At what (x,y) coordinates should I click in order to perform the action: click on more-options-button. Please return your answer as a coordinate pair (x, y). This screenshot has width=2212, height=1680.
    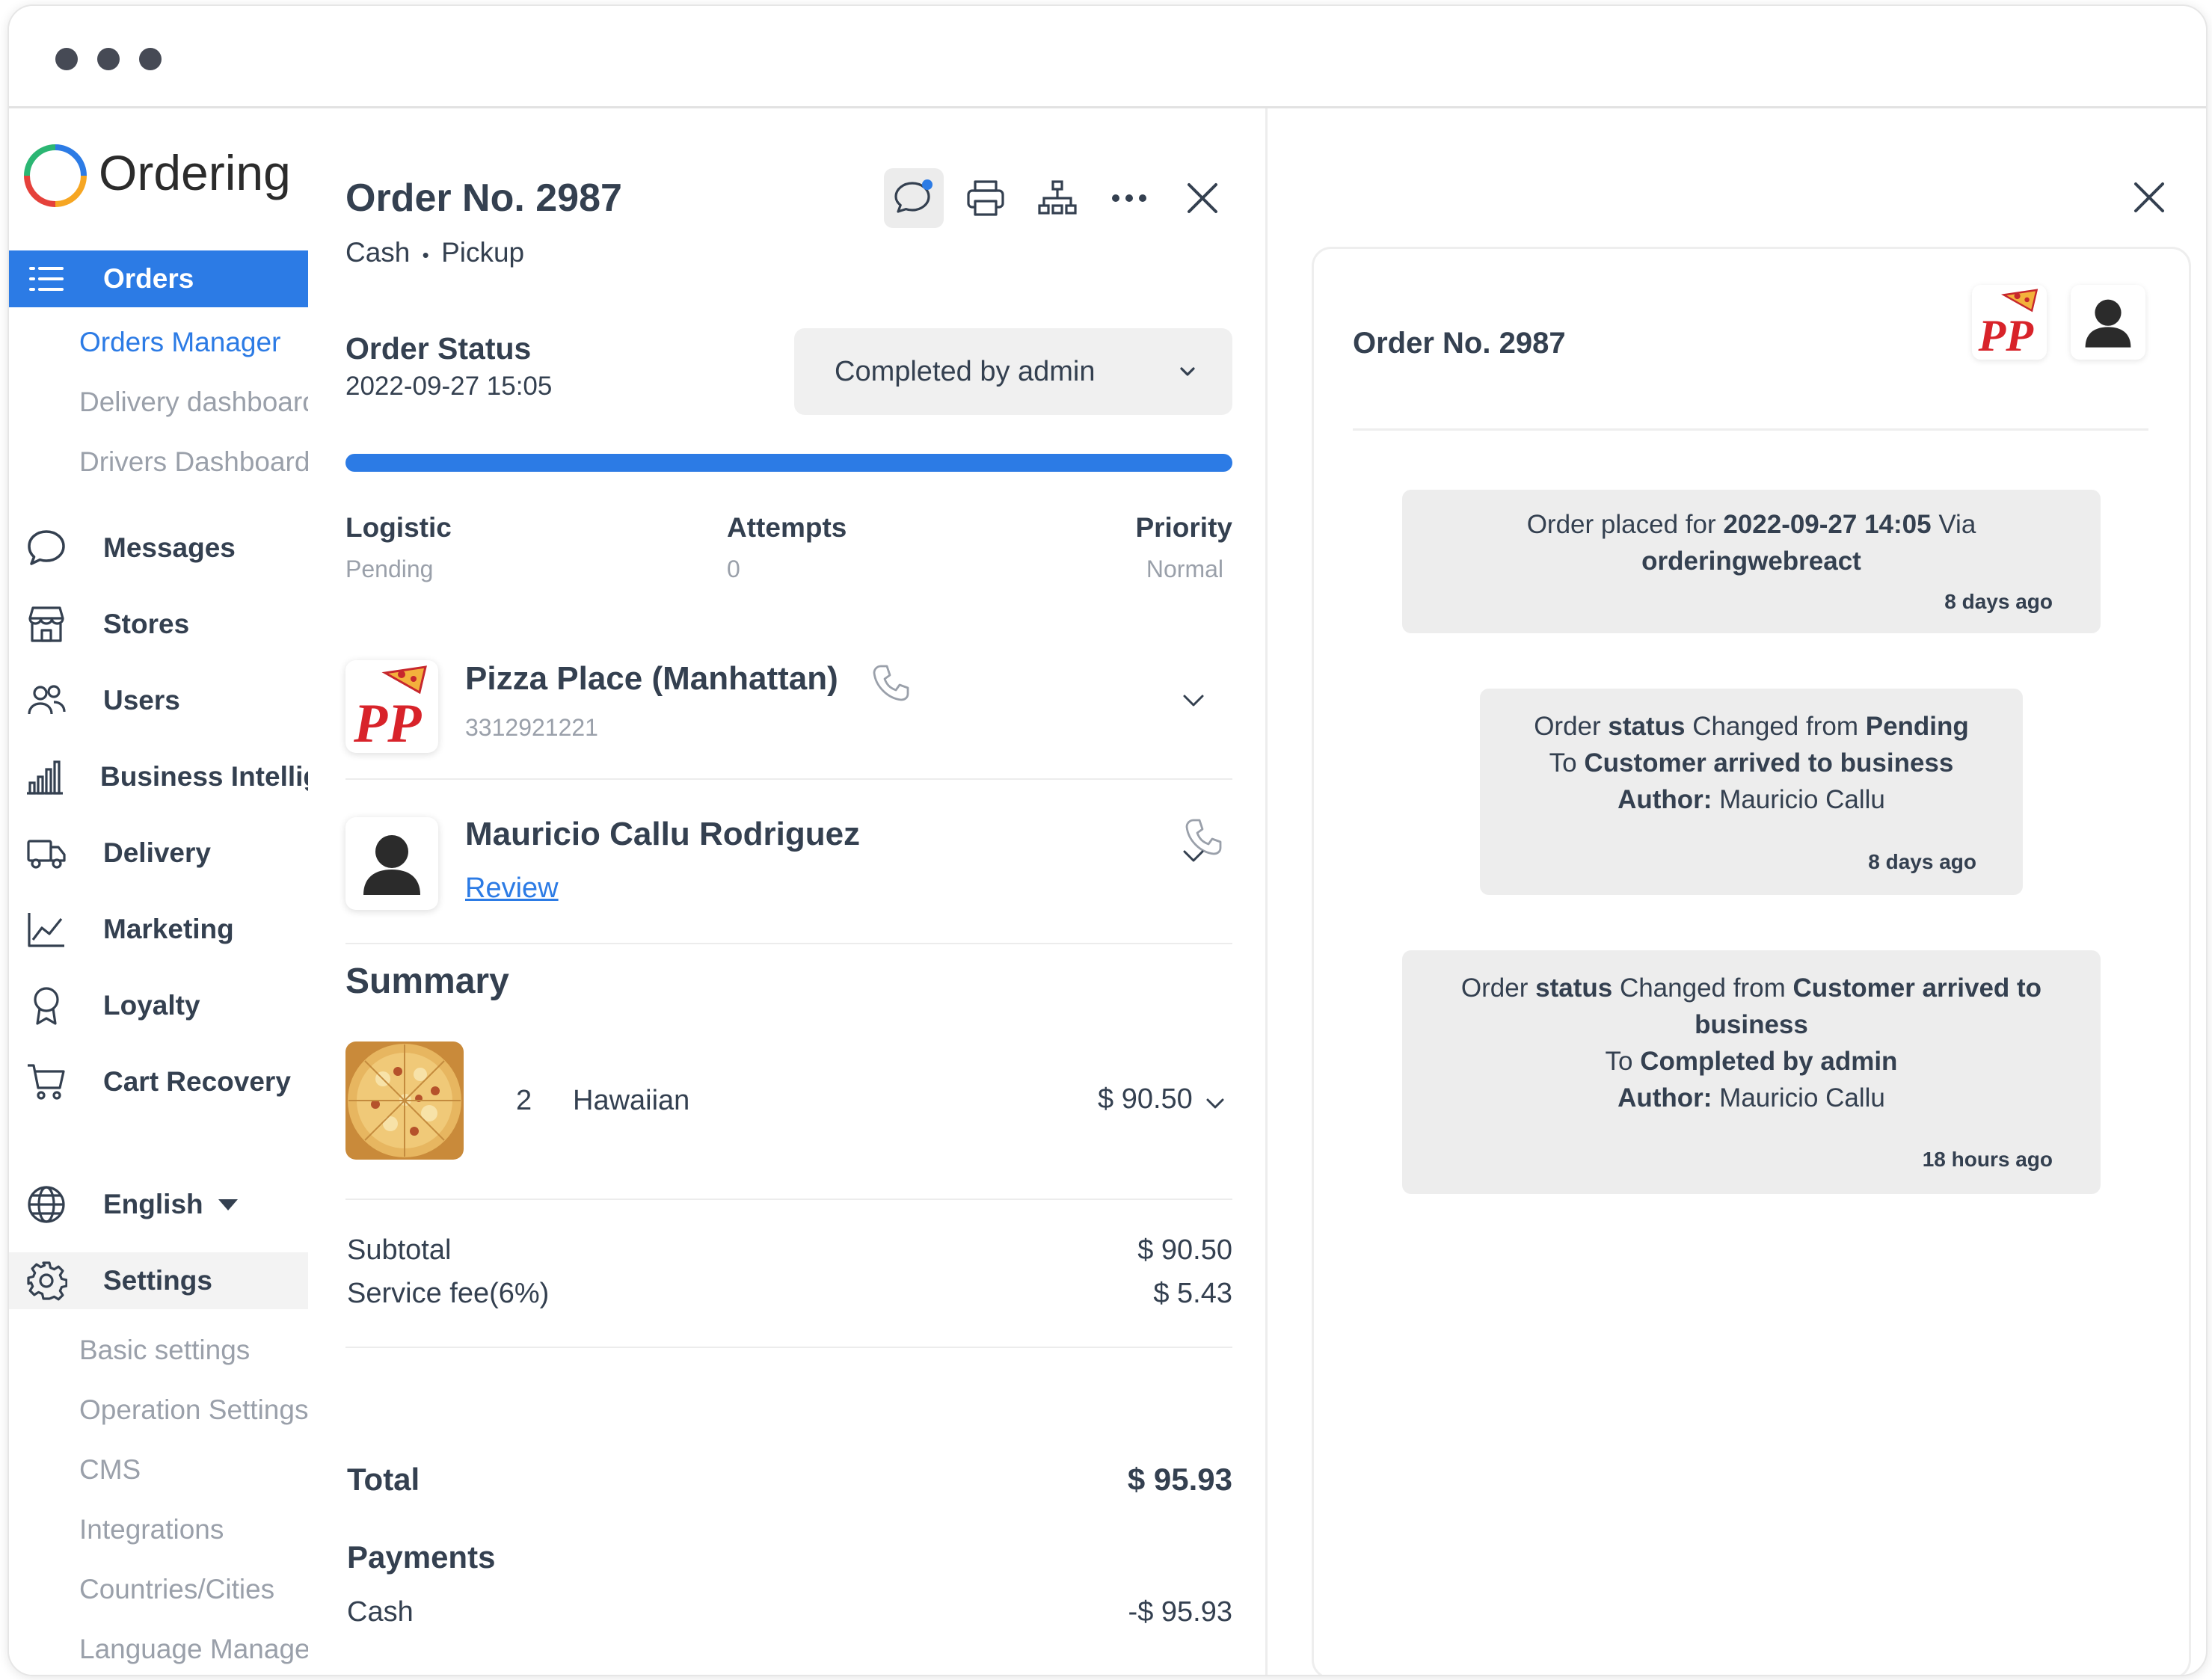
    Looking at the image, I should click on (1129, 198).